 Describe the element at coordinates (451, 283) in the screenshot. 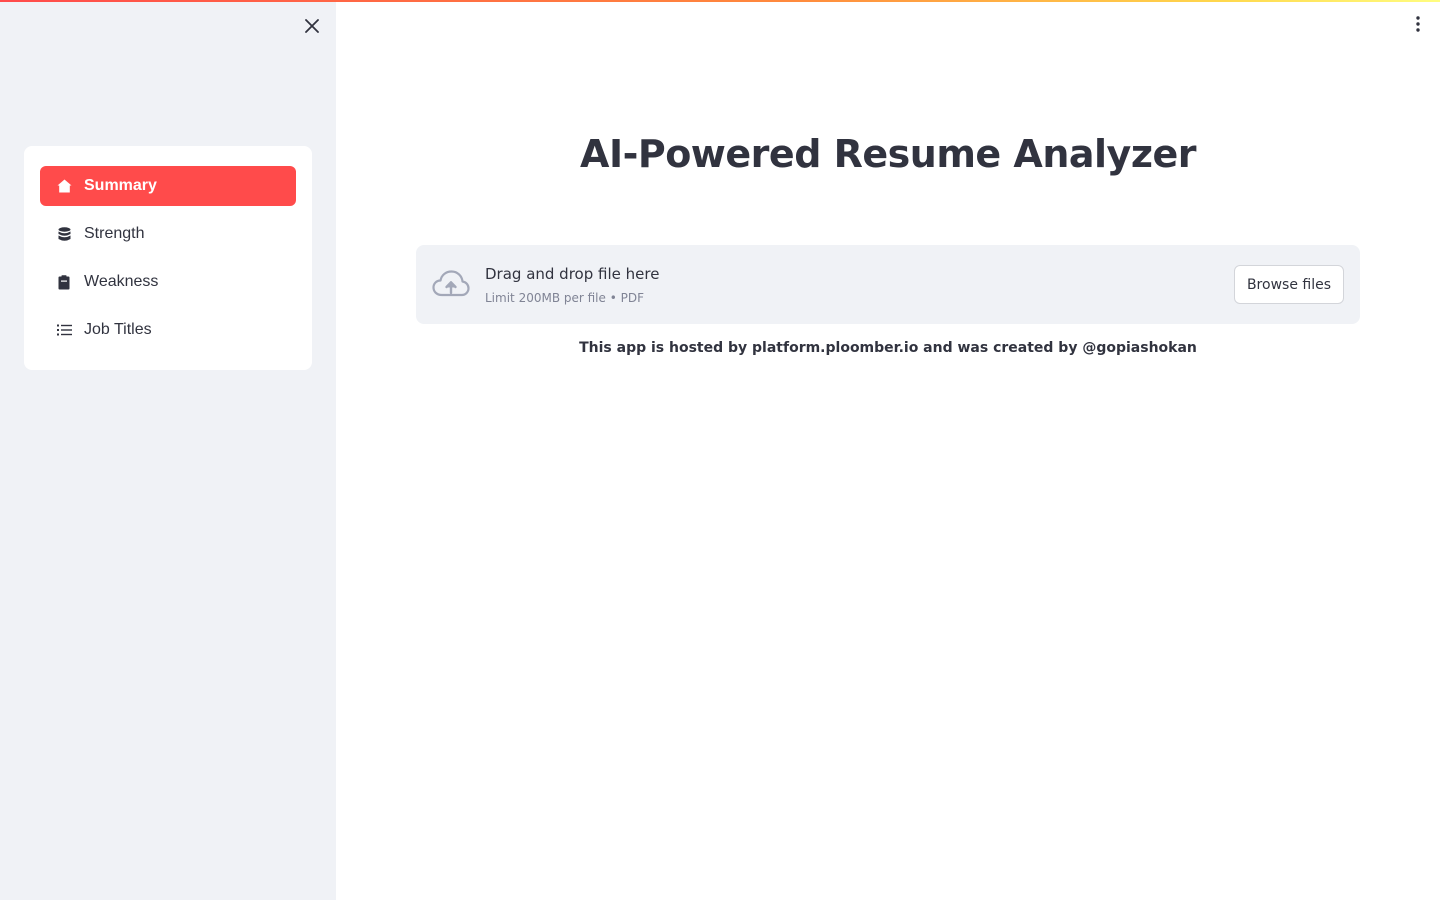

I see `cloud-upload-icon` at that location.